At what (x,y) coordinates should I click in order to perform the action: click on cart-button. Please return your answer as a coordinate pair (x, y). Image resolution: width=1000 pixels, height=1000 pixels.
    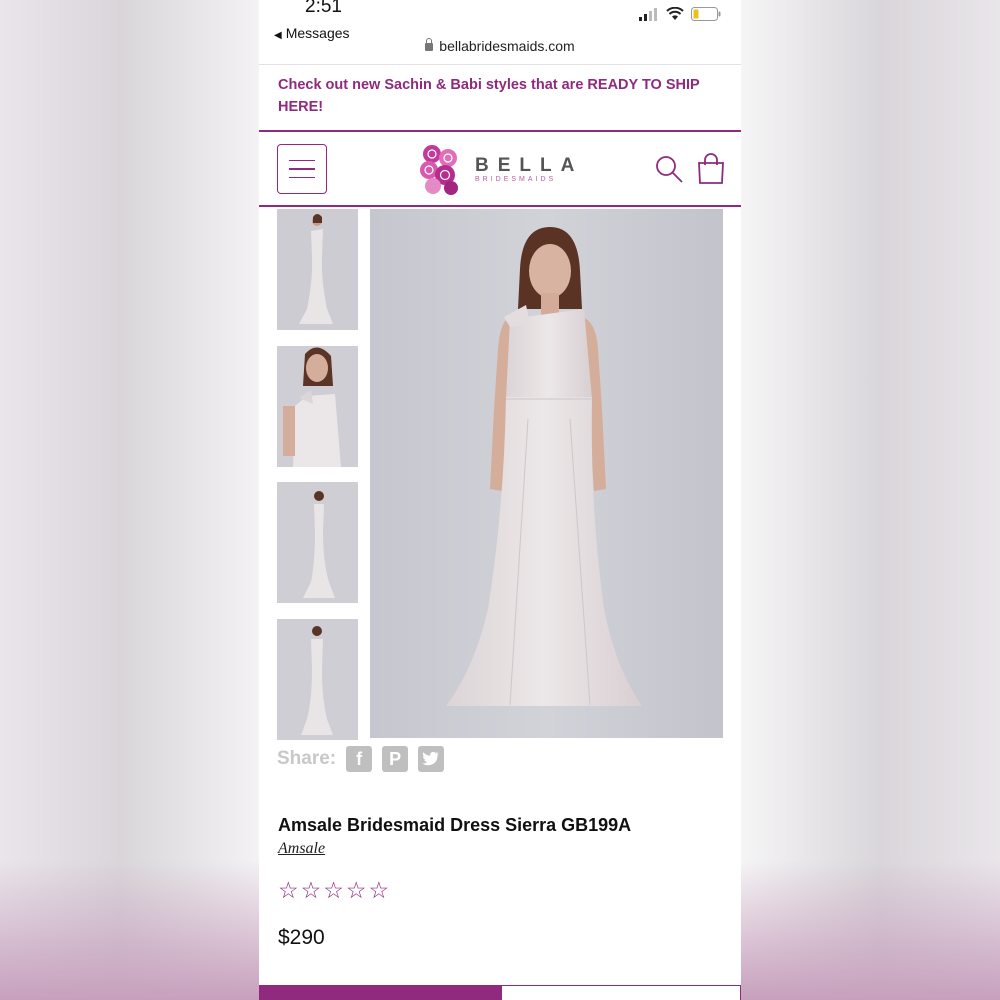
    Looking at the image, I should click on (711, 171).